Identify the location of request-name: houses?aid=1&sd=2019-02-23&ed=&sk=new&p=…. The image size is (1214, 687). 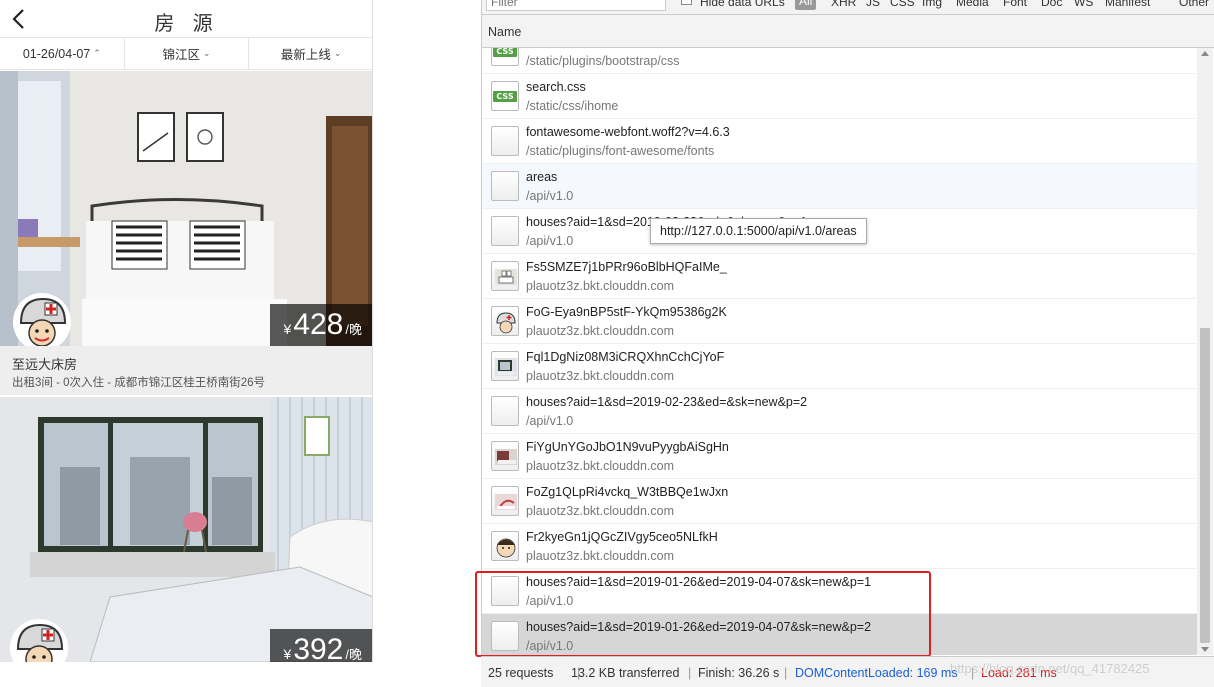
(667, 402).